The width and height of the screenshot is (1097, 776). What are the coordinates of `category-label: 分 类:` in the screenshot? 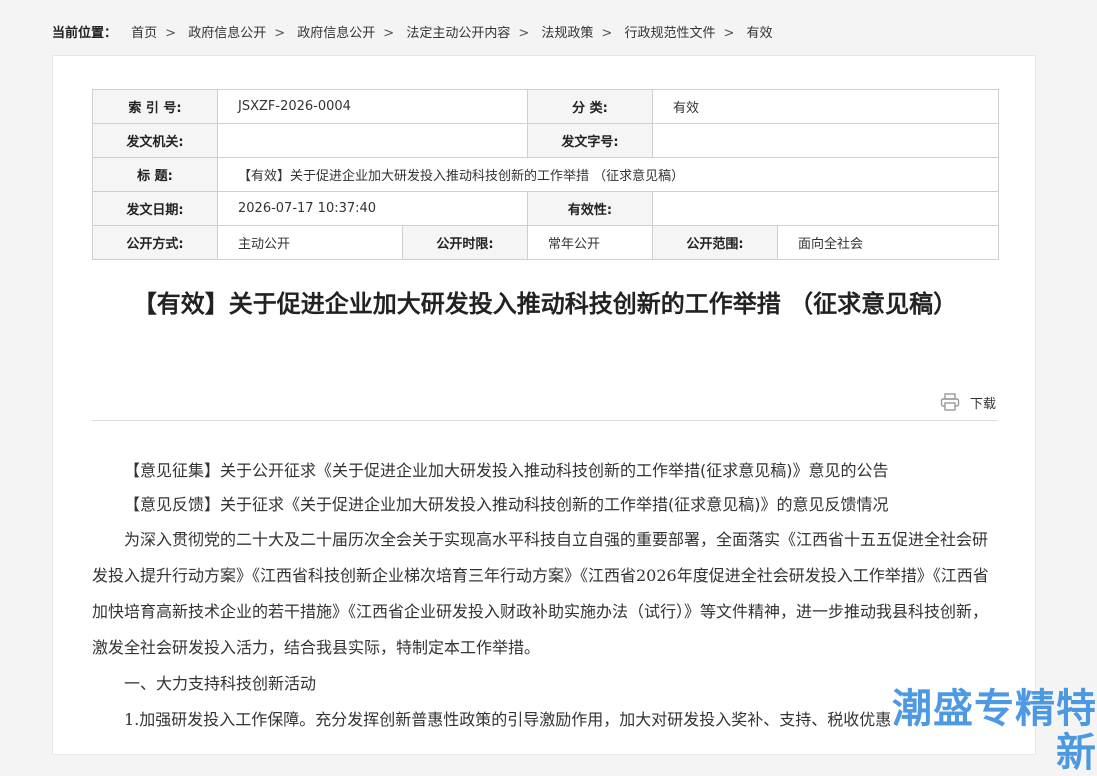 It's located at (590, 106).